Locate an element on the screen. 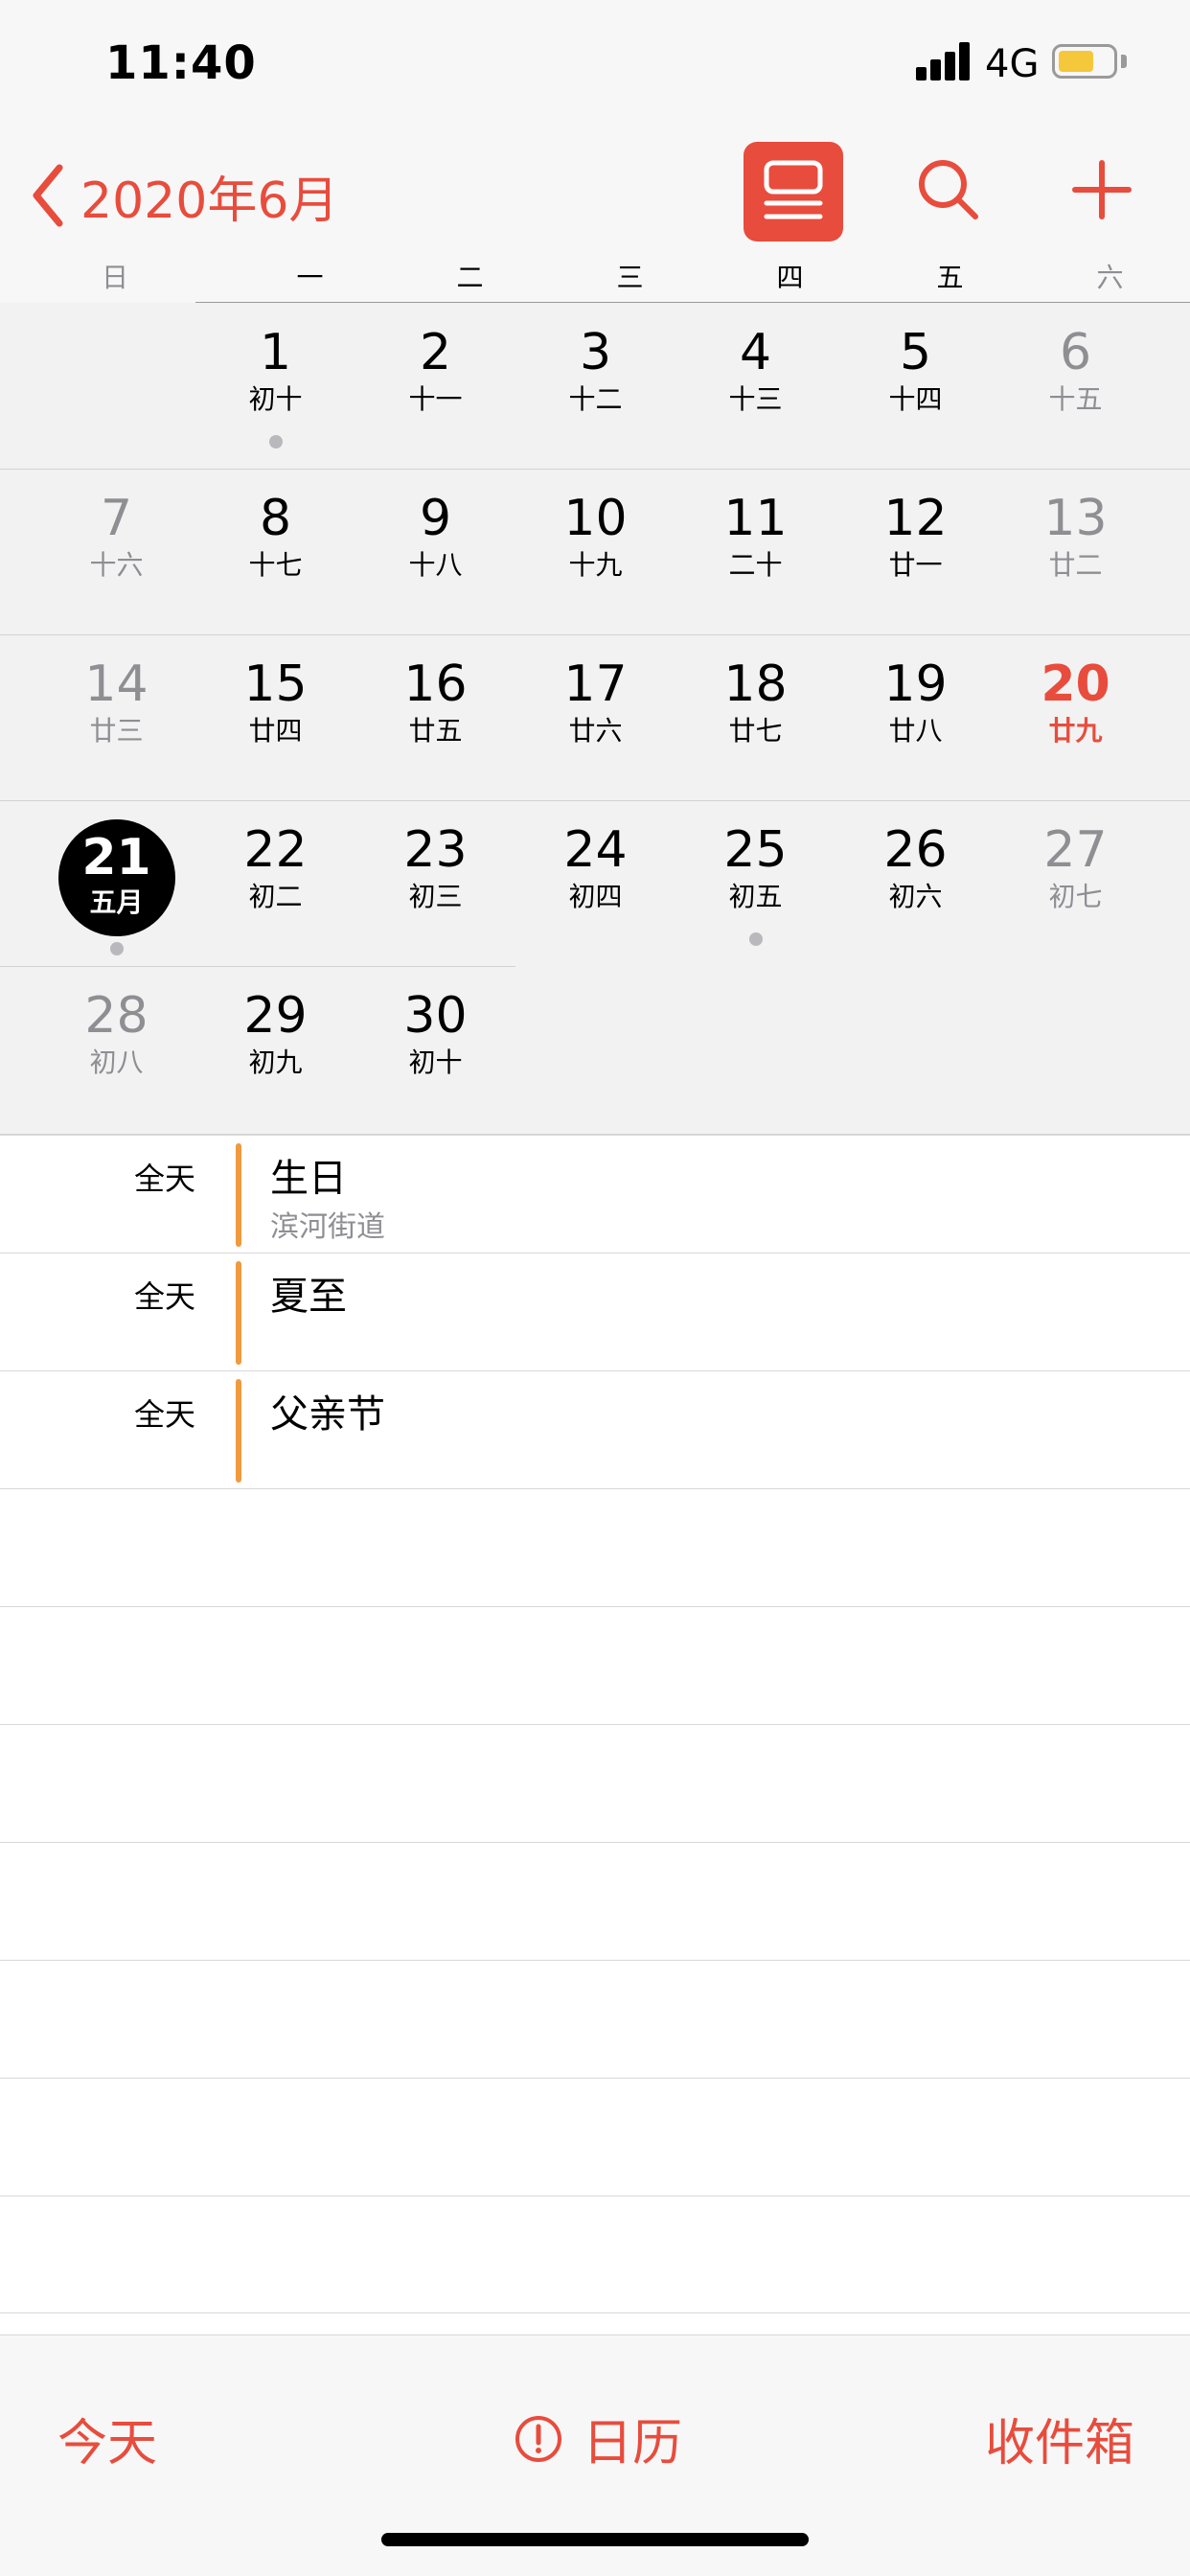  weekday-thu: 四 is located at coordinates (790, 277).